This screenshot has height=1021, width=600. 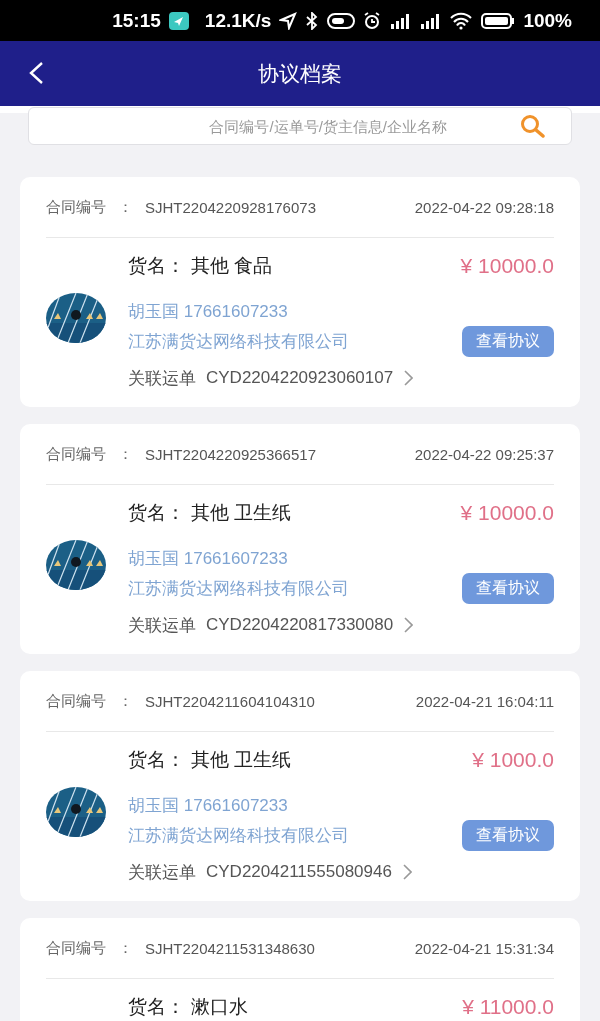 What do you see at coordinates (372, 20) in the screenshot?
I see `alarm-icon` at bounding box center [372, 20].